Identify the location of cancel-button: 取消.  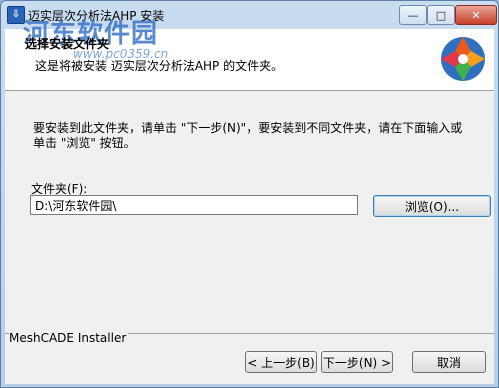
(449, 362).